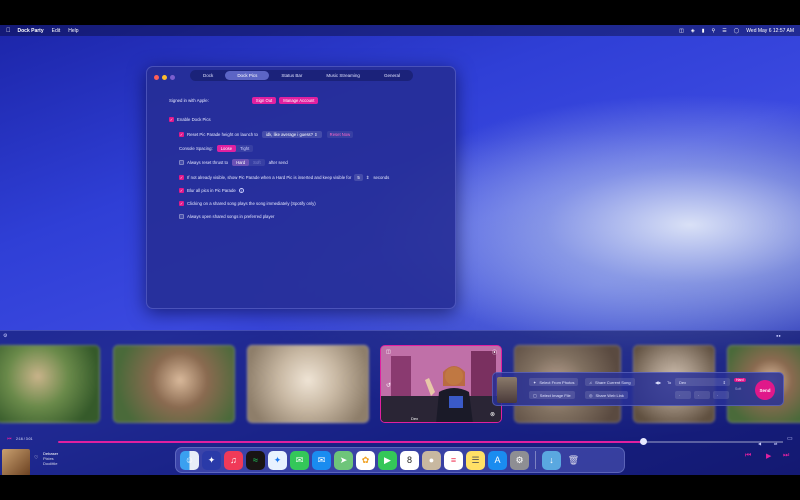 This screenshot has width=800, height=500. Describe the element at coordinates (387, 460) in the screenshot. I see `facetime-icon: ▶` at that location.